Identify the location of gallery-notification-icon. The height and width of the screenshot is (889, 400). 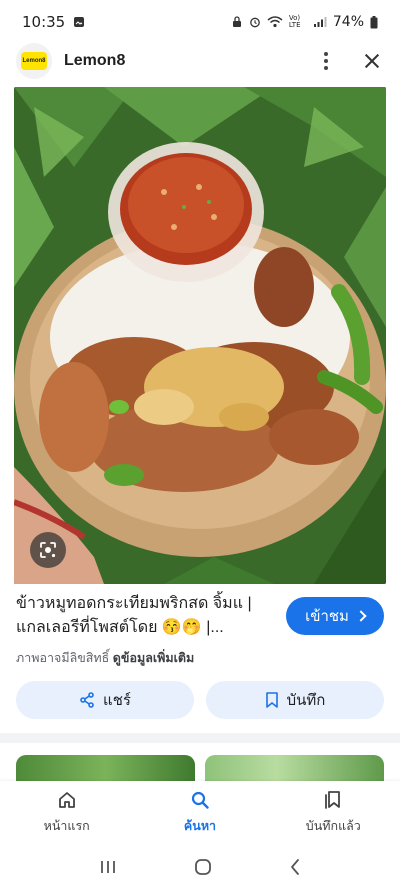
(79, 22).